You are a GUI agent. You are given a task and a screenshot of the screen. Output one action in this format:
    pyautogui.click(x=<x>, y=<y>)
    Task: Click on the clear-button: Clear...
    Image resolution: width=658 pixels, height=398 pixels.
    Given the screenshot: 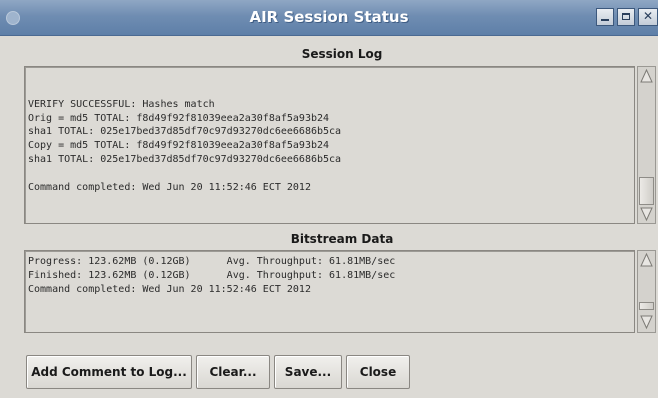 What is the action you would take?
    pyautogui.click(x=233, y=372)
    